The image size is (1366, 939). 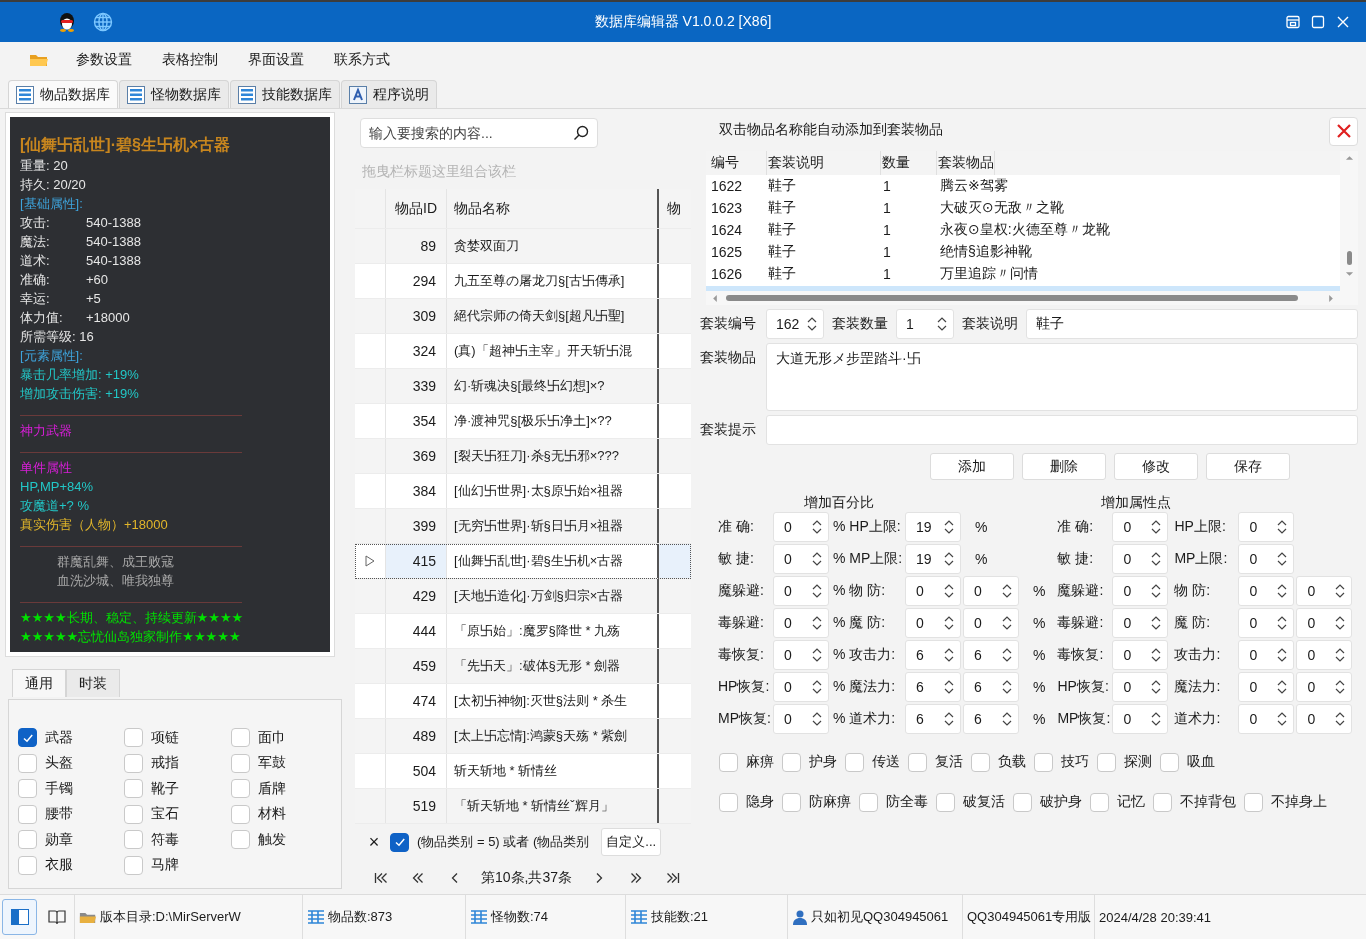 I want to click on table-row: 354 净·渡神咒§[极乐卐净土]×??, so click(x=523, y=421).